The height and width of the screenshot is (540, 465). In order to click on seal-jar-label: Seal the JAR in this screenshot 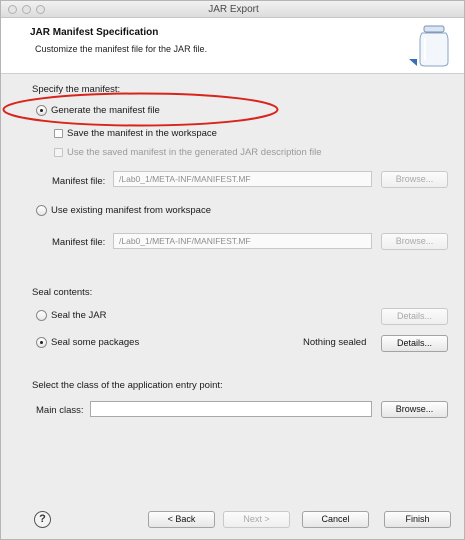, I will do `click(78, 315)`.